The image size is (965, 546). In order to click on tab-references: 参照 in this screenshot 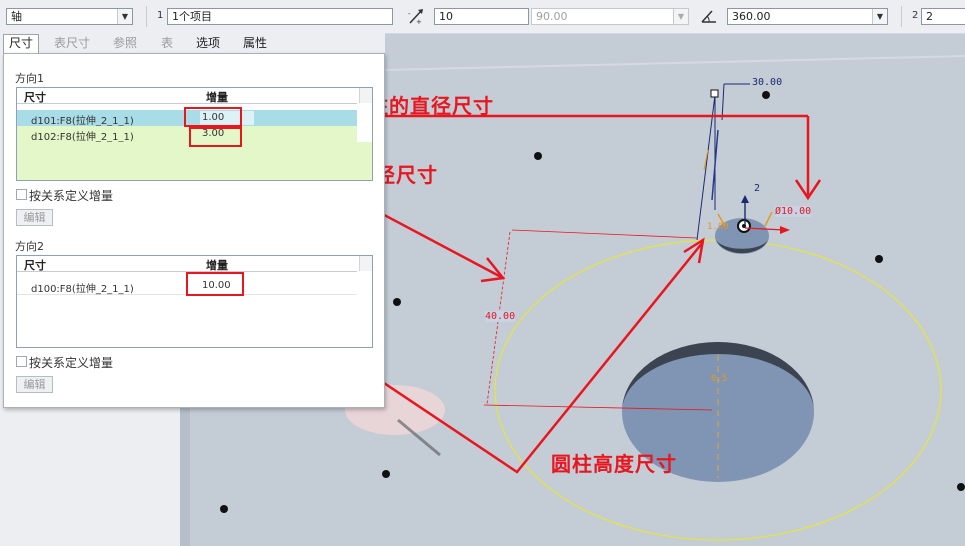, I will do `click(125, 43)`.